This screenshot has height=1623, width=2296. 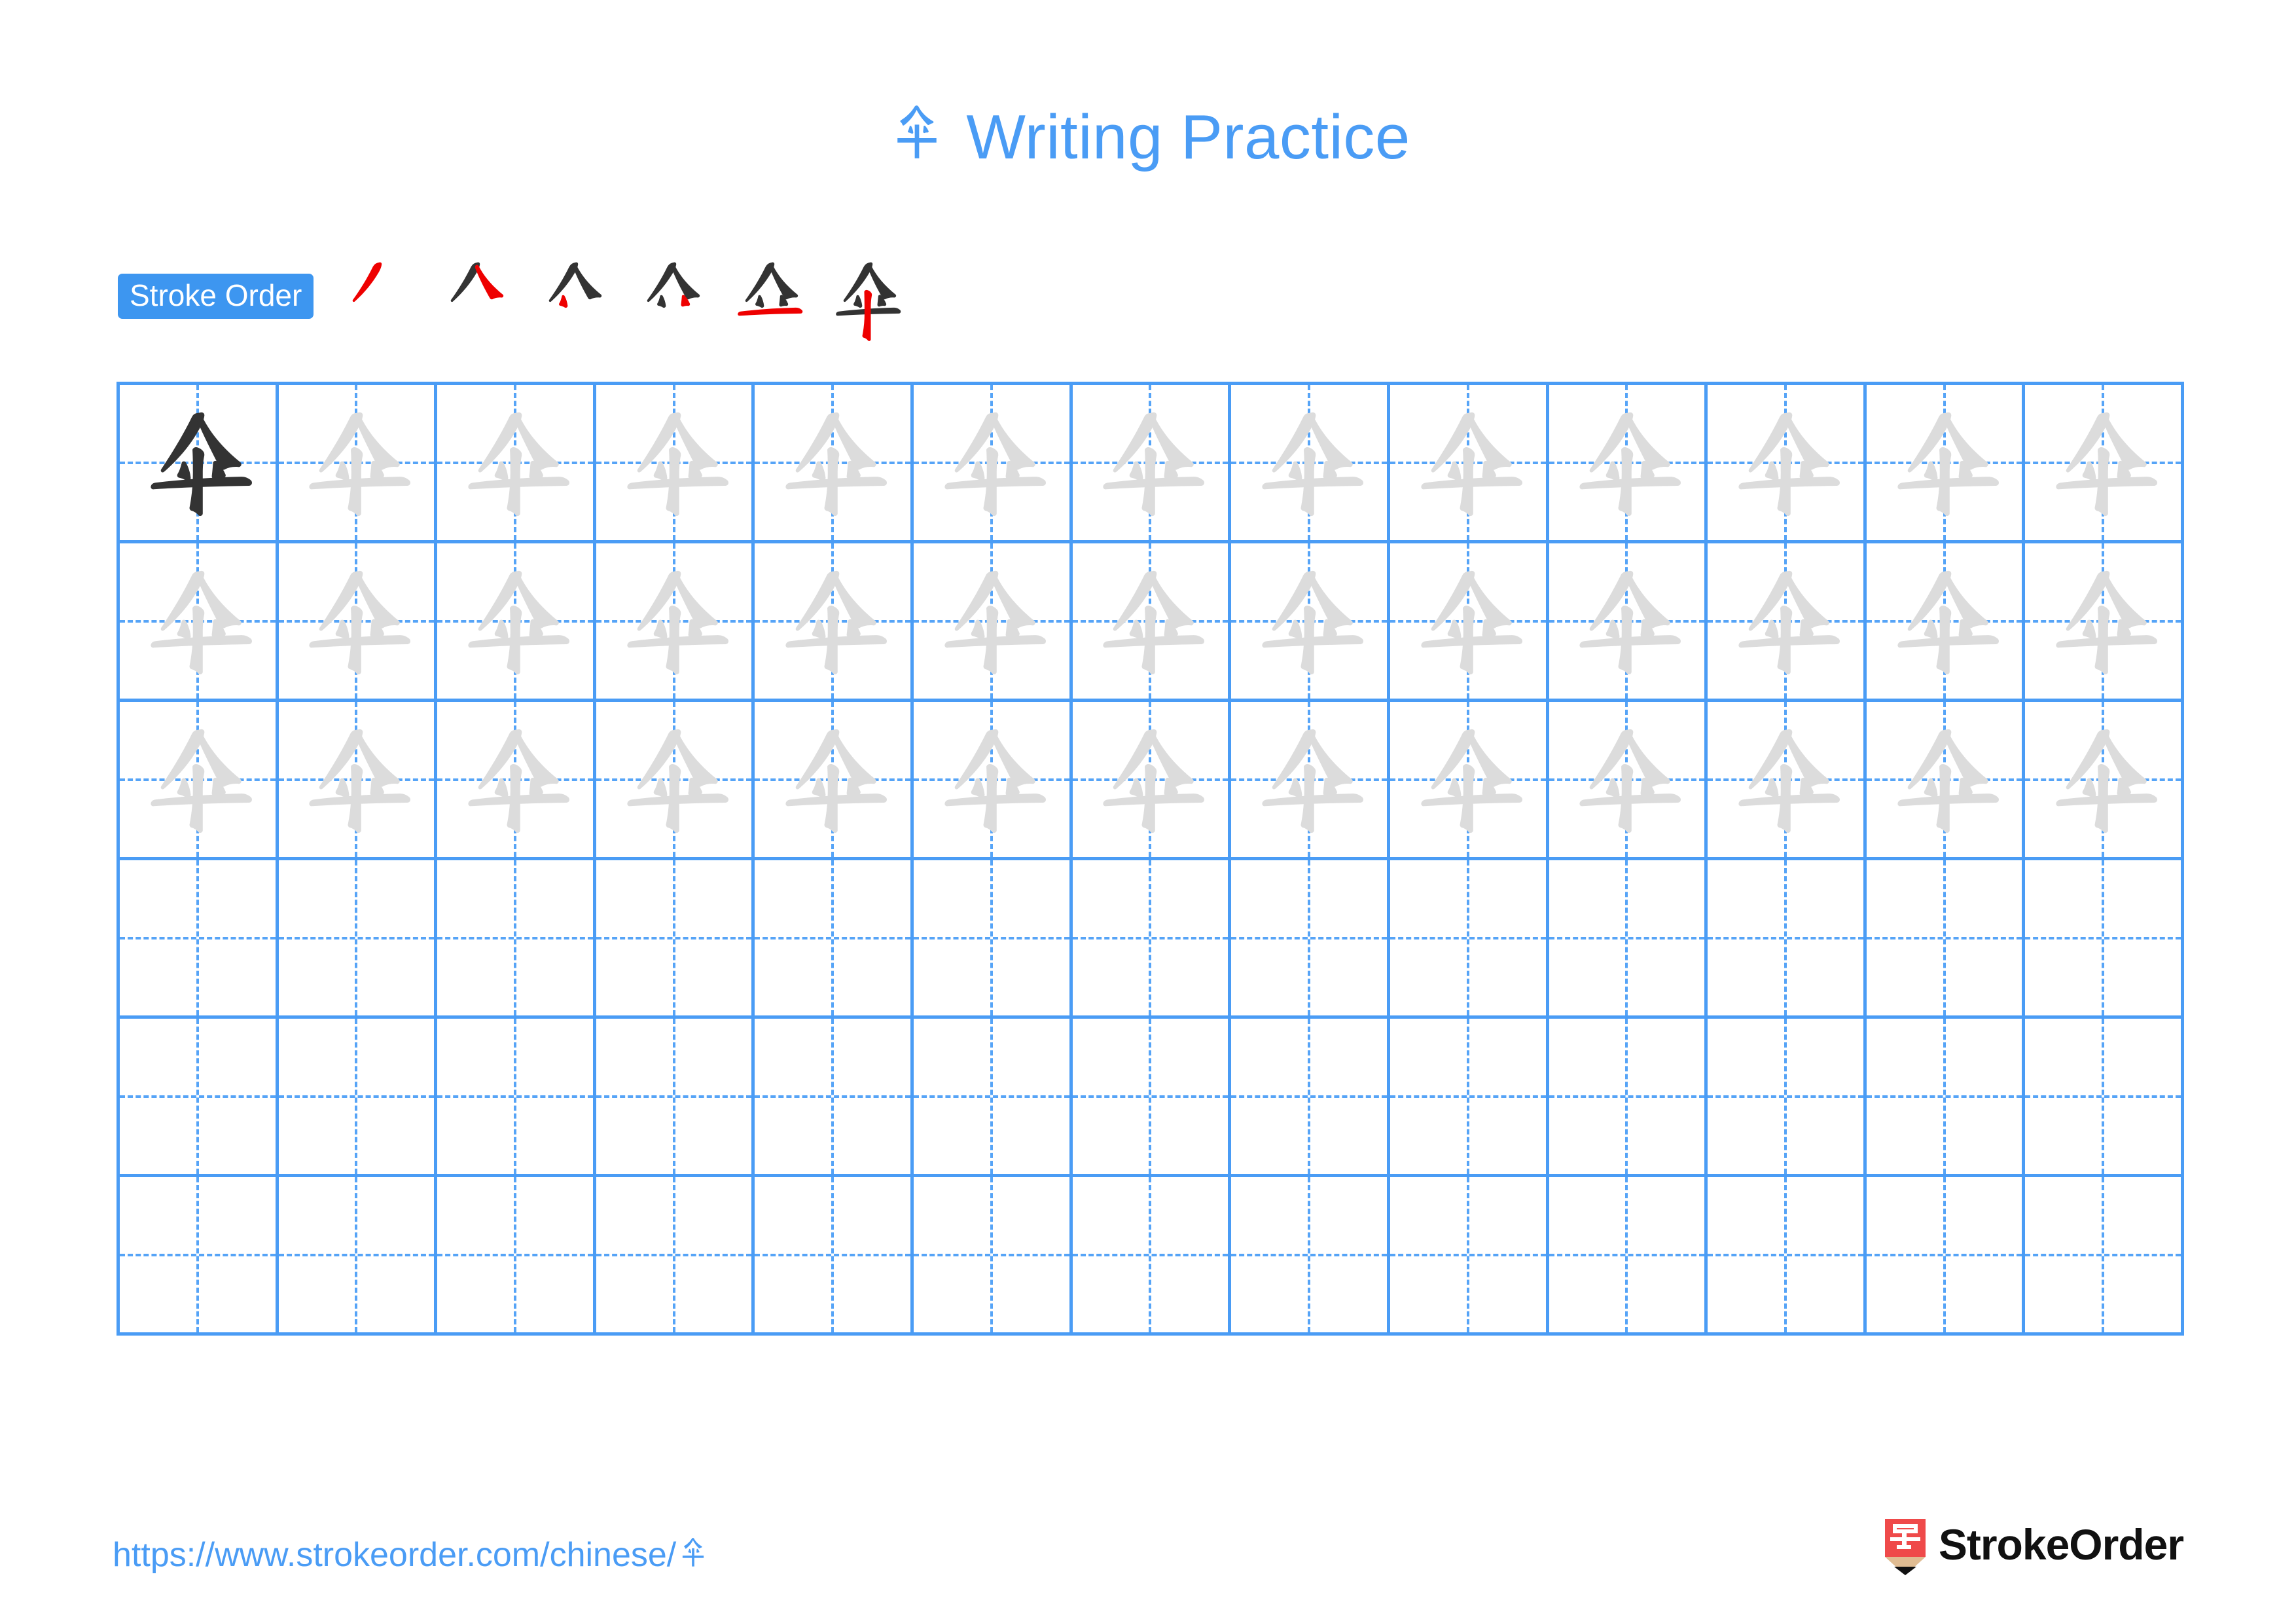 What do you see at coordinates (1787, 1256) in the screenshot?
I see `grid-cell-r6c11` at bounding box center [1787, 1256].